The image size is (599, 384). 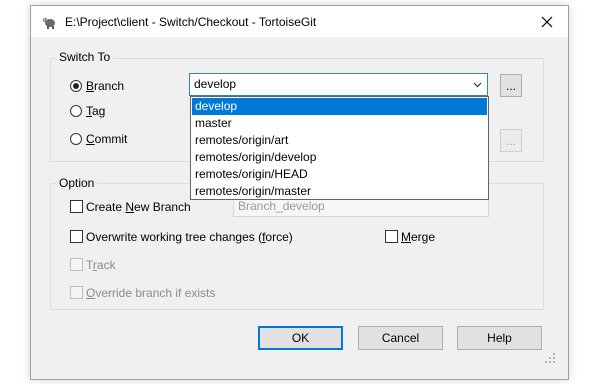 I want to click on tag-radio-label: Tag, so click(x=95, y=111).